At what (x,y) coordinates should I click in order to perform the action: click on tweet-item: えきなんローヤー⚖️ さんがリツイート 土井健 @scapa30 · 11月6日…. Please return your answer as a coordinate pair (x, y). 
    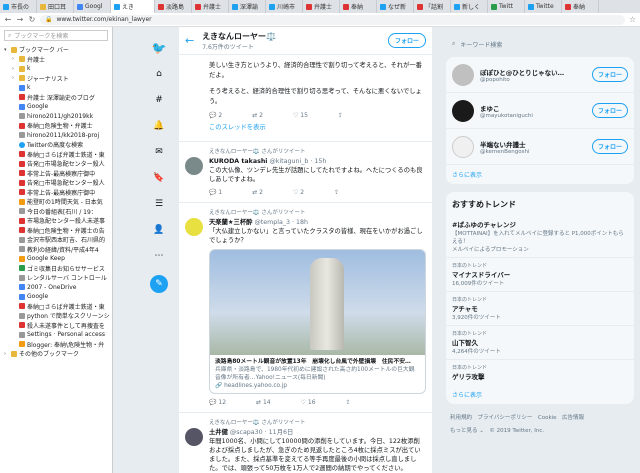
    Looking at the image, I should click on (305, 443).